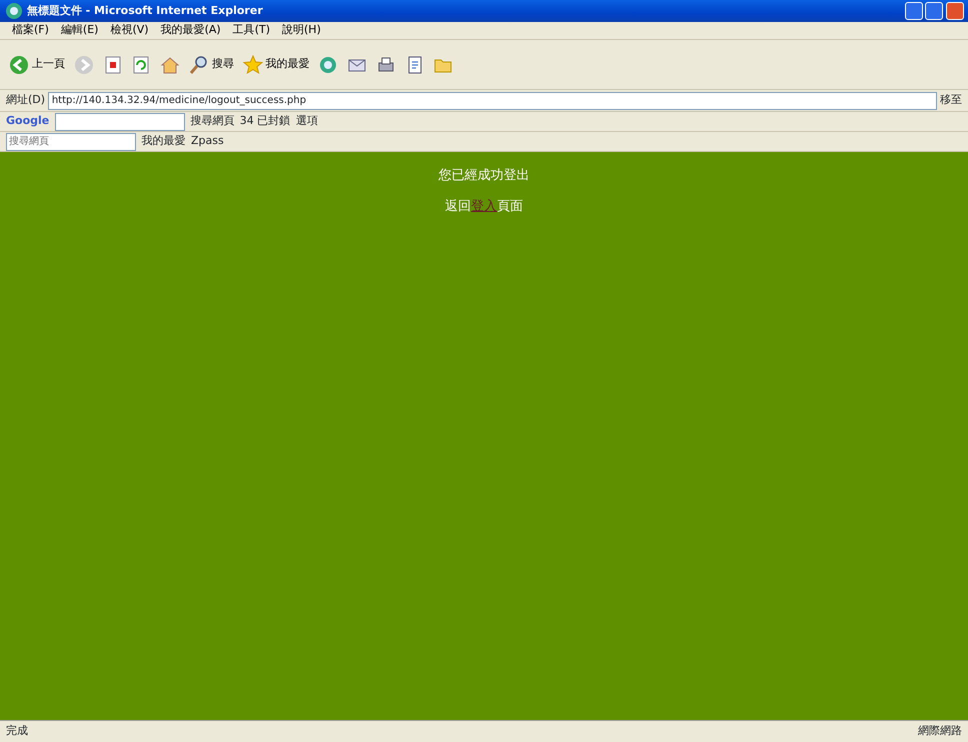  Describe the element at coordinates (28, 121) in the screenshot. I see `google-logo: Google` at that location.